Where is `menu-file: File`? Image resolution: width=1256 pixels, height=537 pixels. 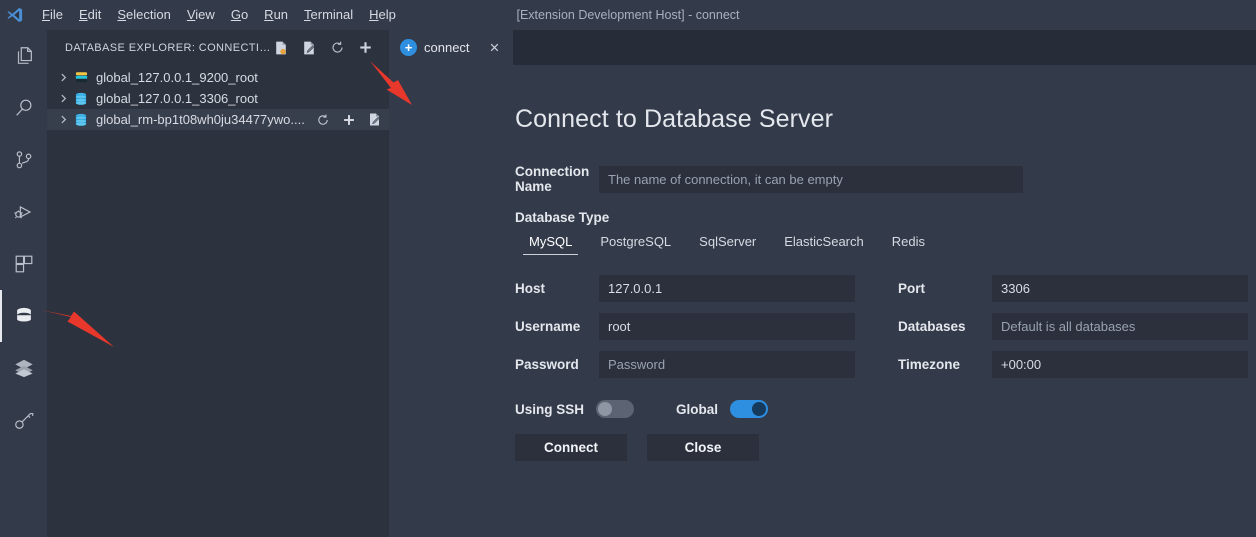 menu-file: File is located at coordinates (52, 15).